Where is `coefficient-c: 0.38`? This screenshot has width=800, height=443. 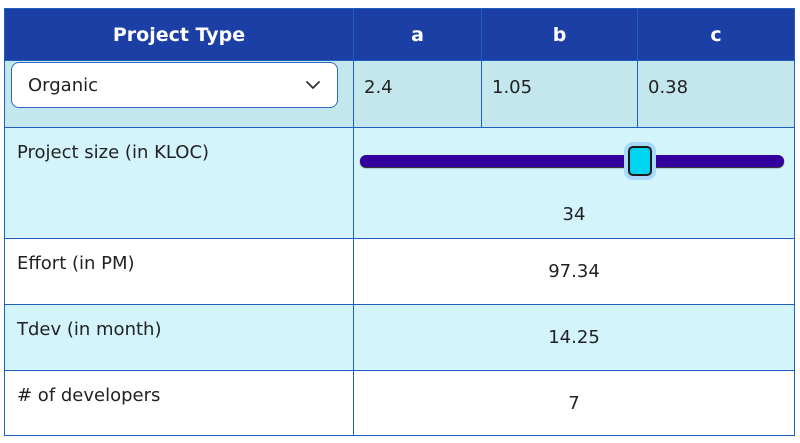
coefficient-c: 0.38 is located at coordinates (716, 94).